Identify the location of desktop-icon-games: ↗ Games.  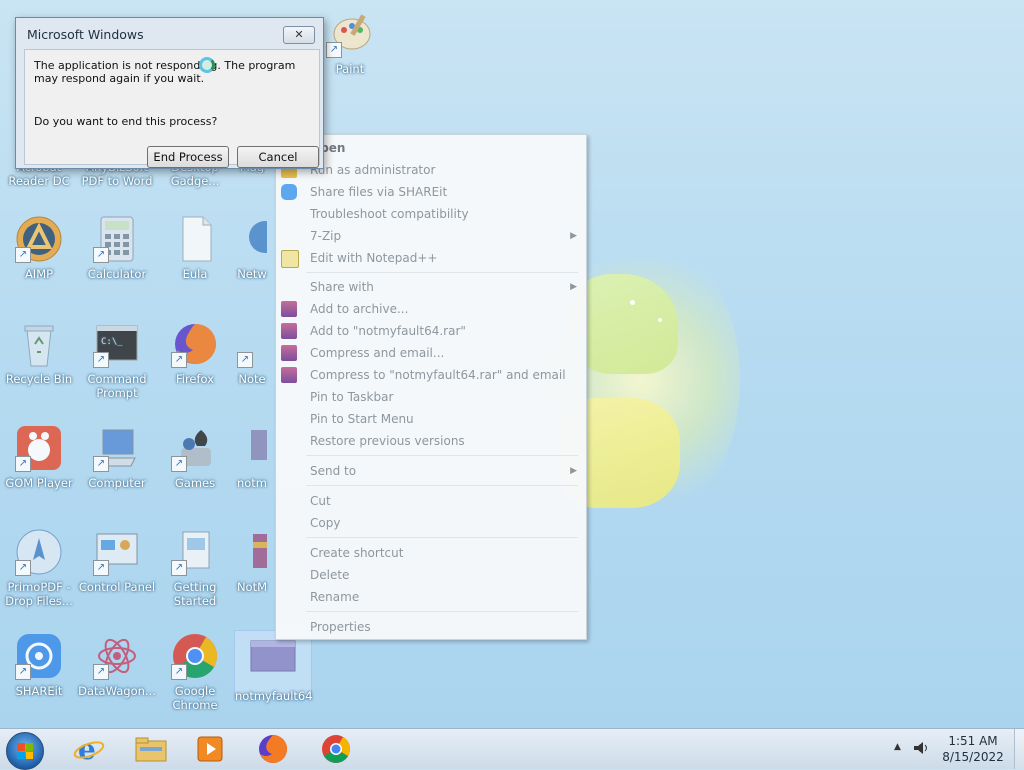
(195, 457).